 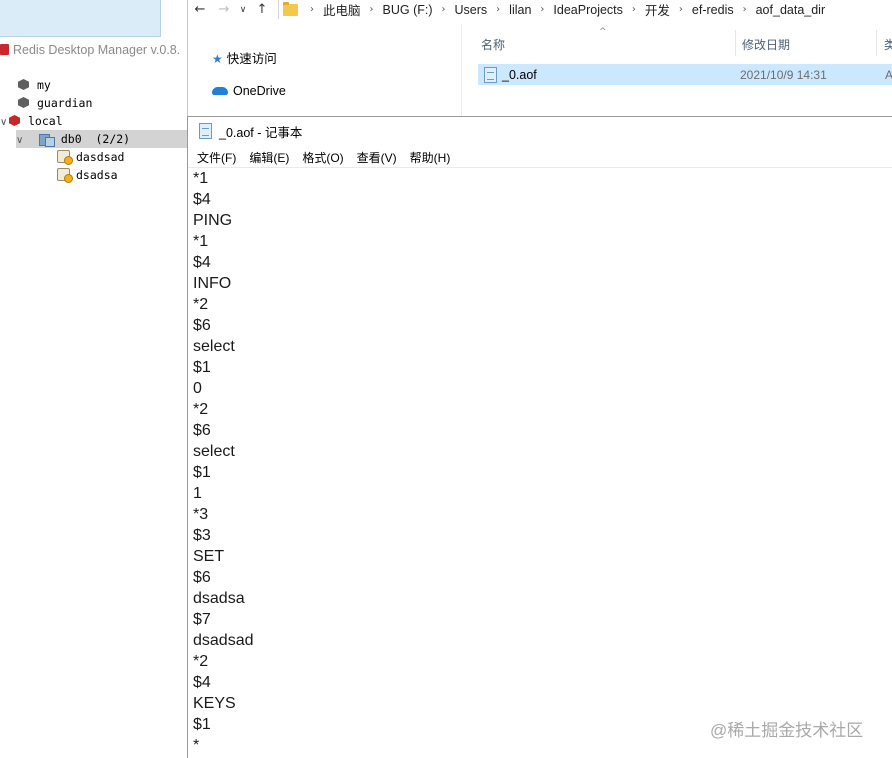 What do you see at coordinates (540, 283) in the screenshot?
I see `text-line: INFO` at bounding box center [540, 283].